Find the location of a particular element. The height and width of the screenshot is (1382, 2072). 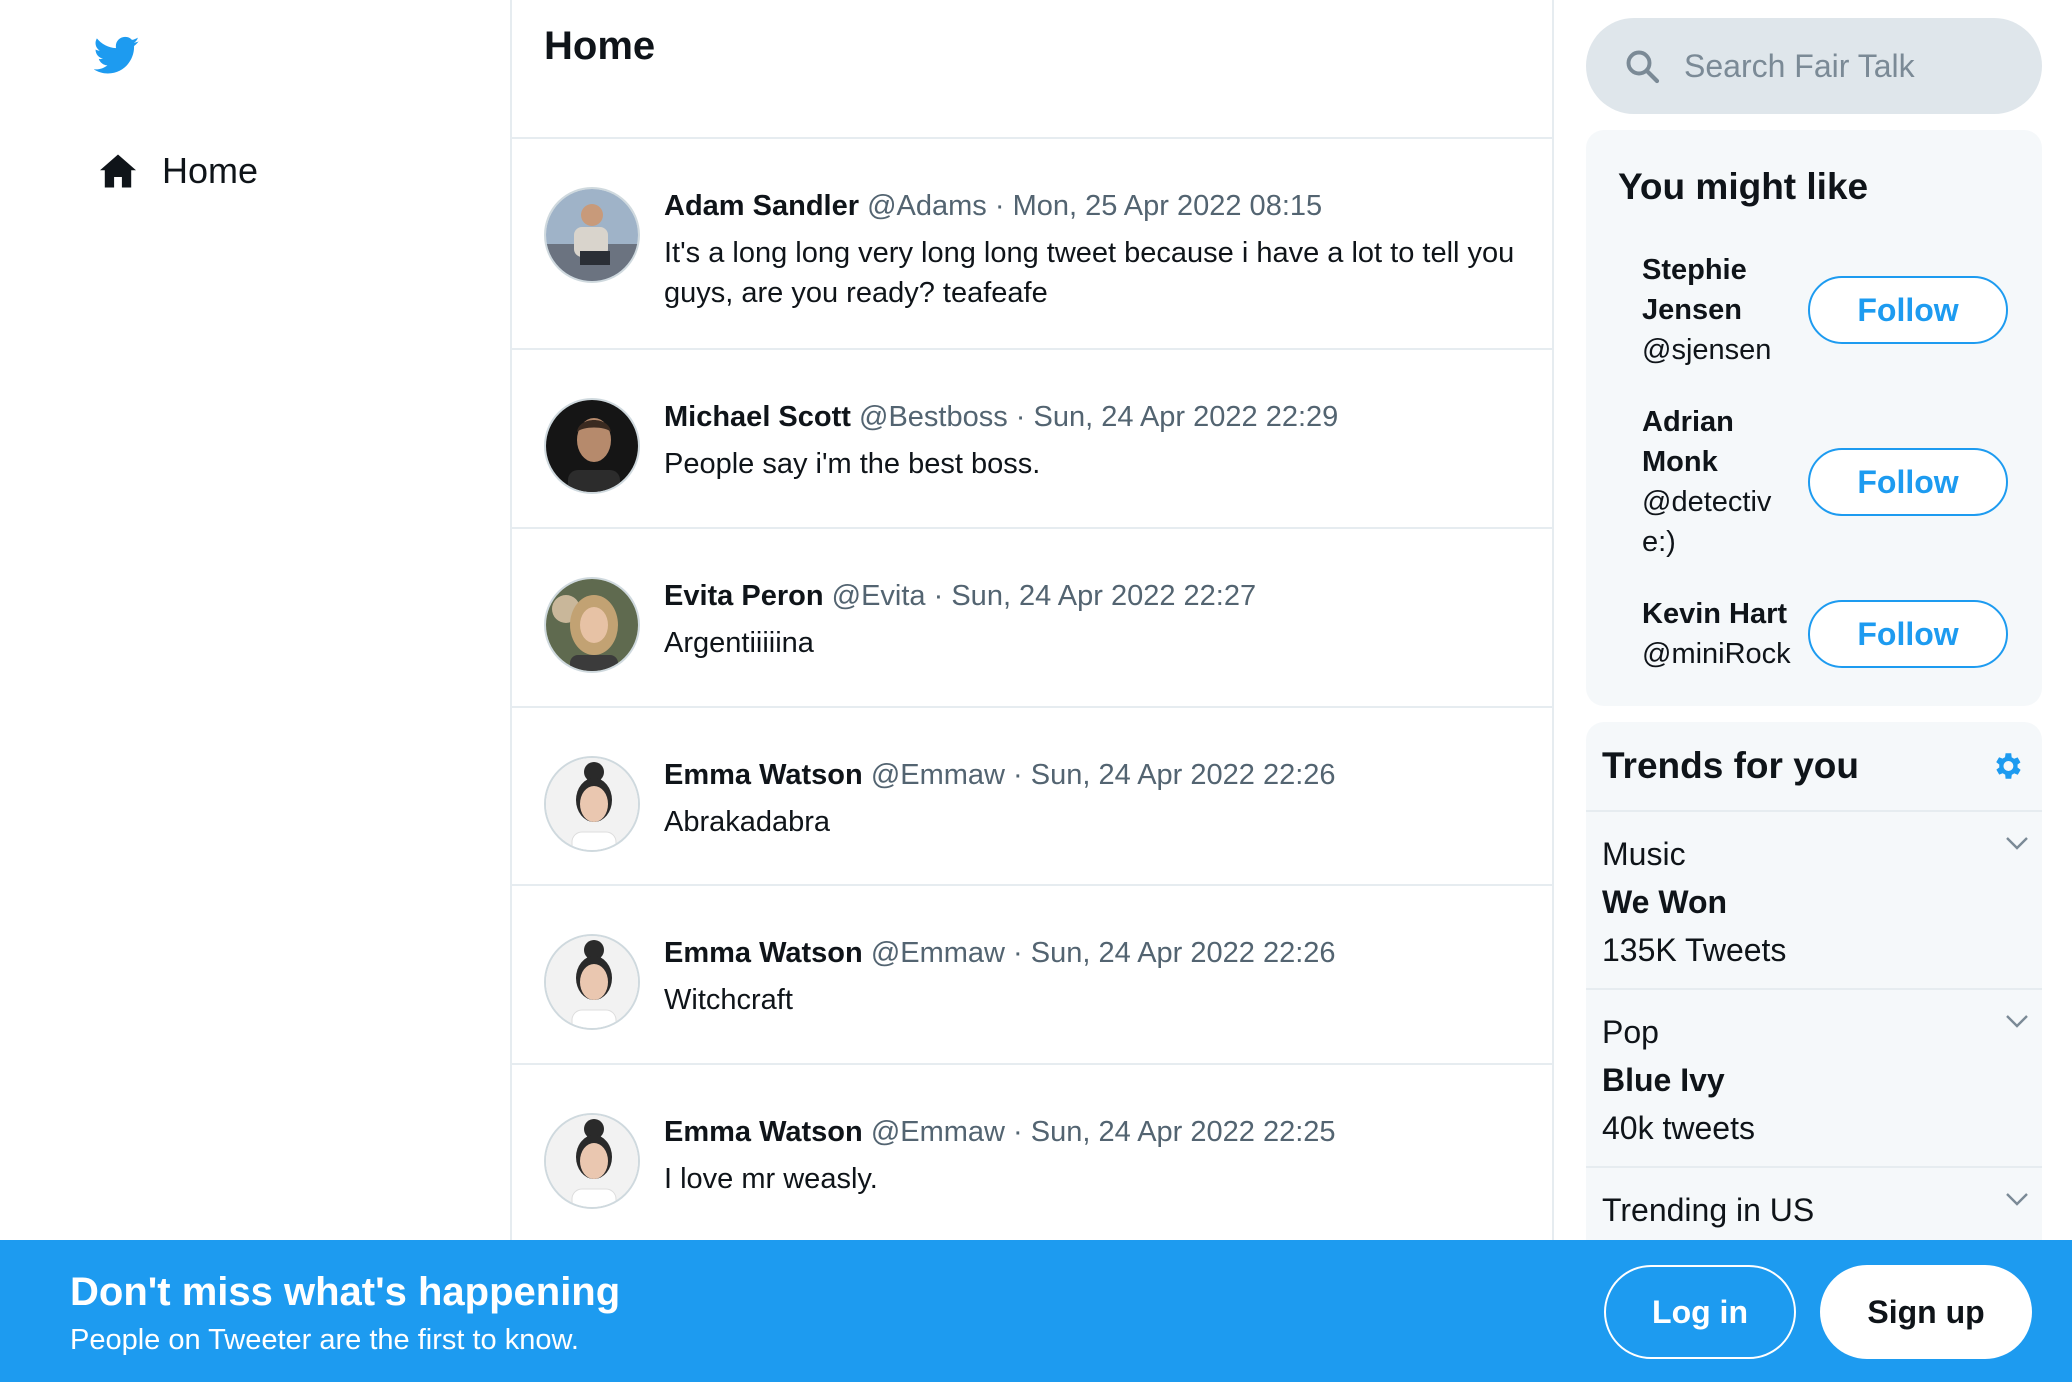

search-icon is located at coordinates (1643, 67).